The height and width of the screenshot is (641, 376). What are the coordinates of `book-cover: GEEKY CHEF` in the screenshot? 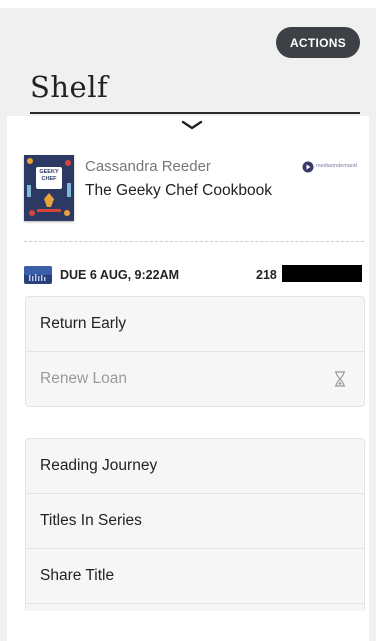 It's located at (49, 188).